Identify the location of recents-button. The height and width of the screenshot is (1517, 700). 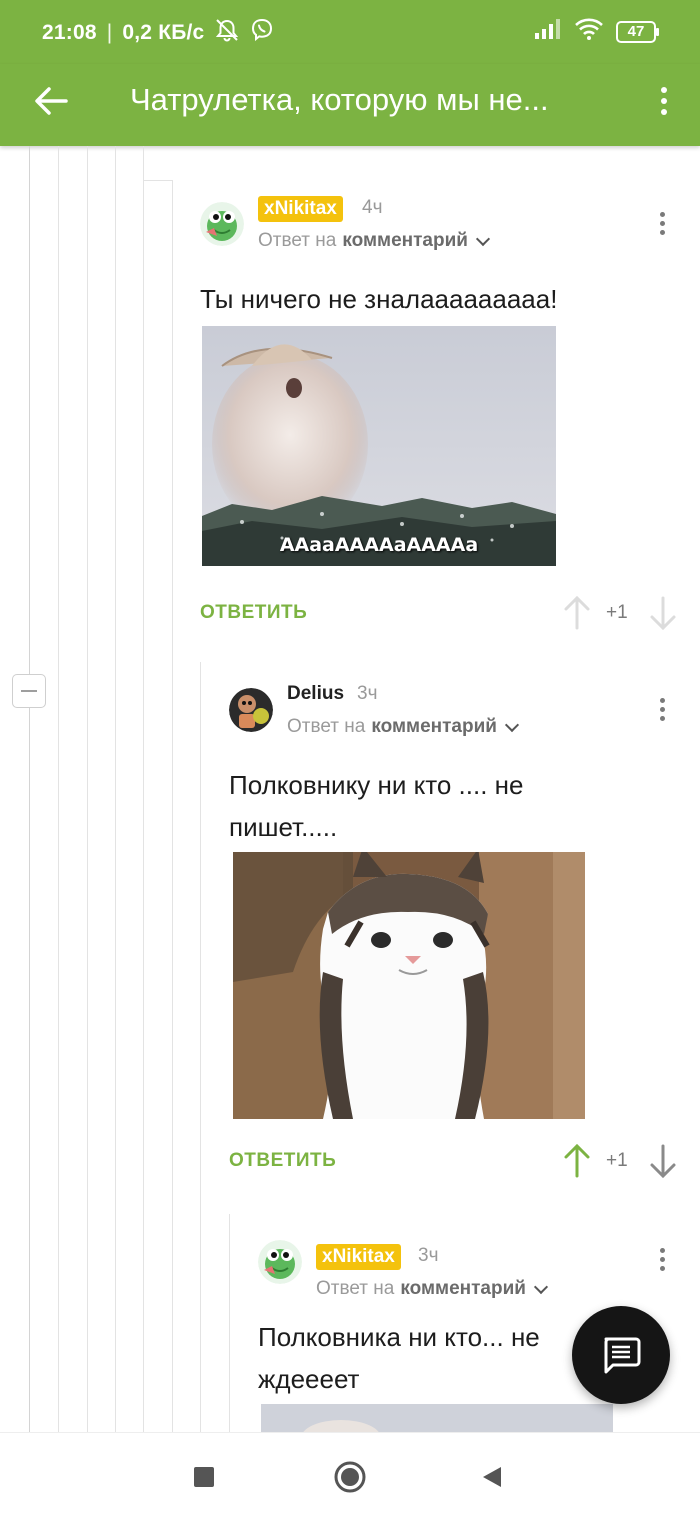
(204, 1477).